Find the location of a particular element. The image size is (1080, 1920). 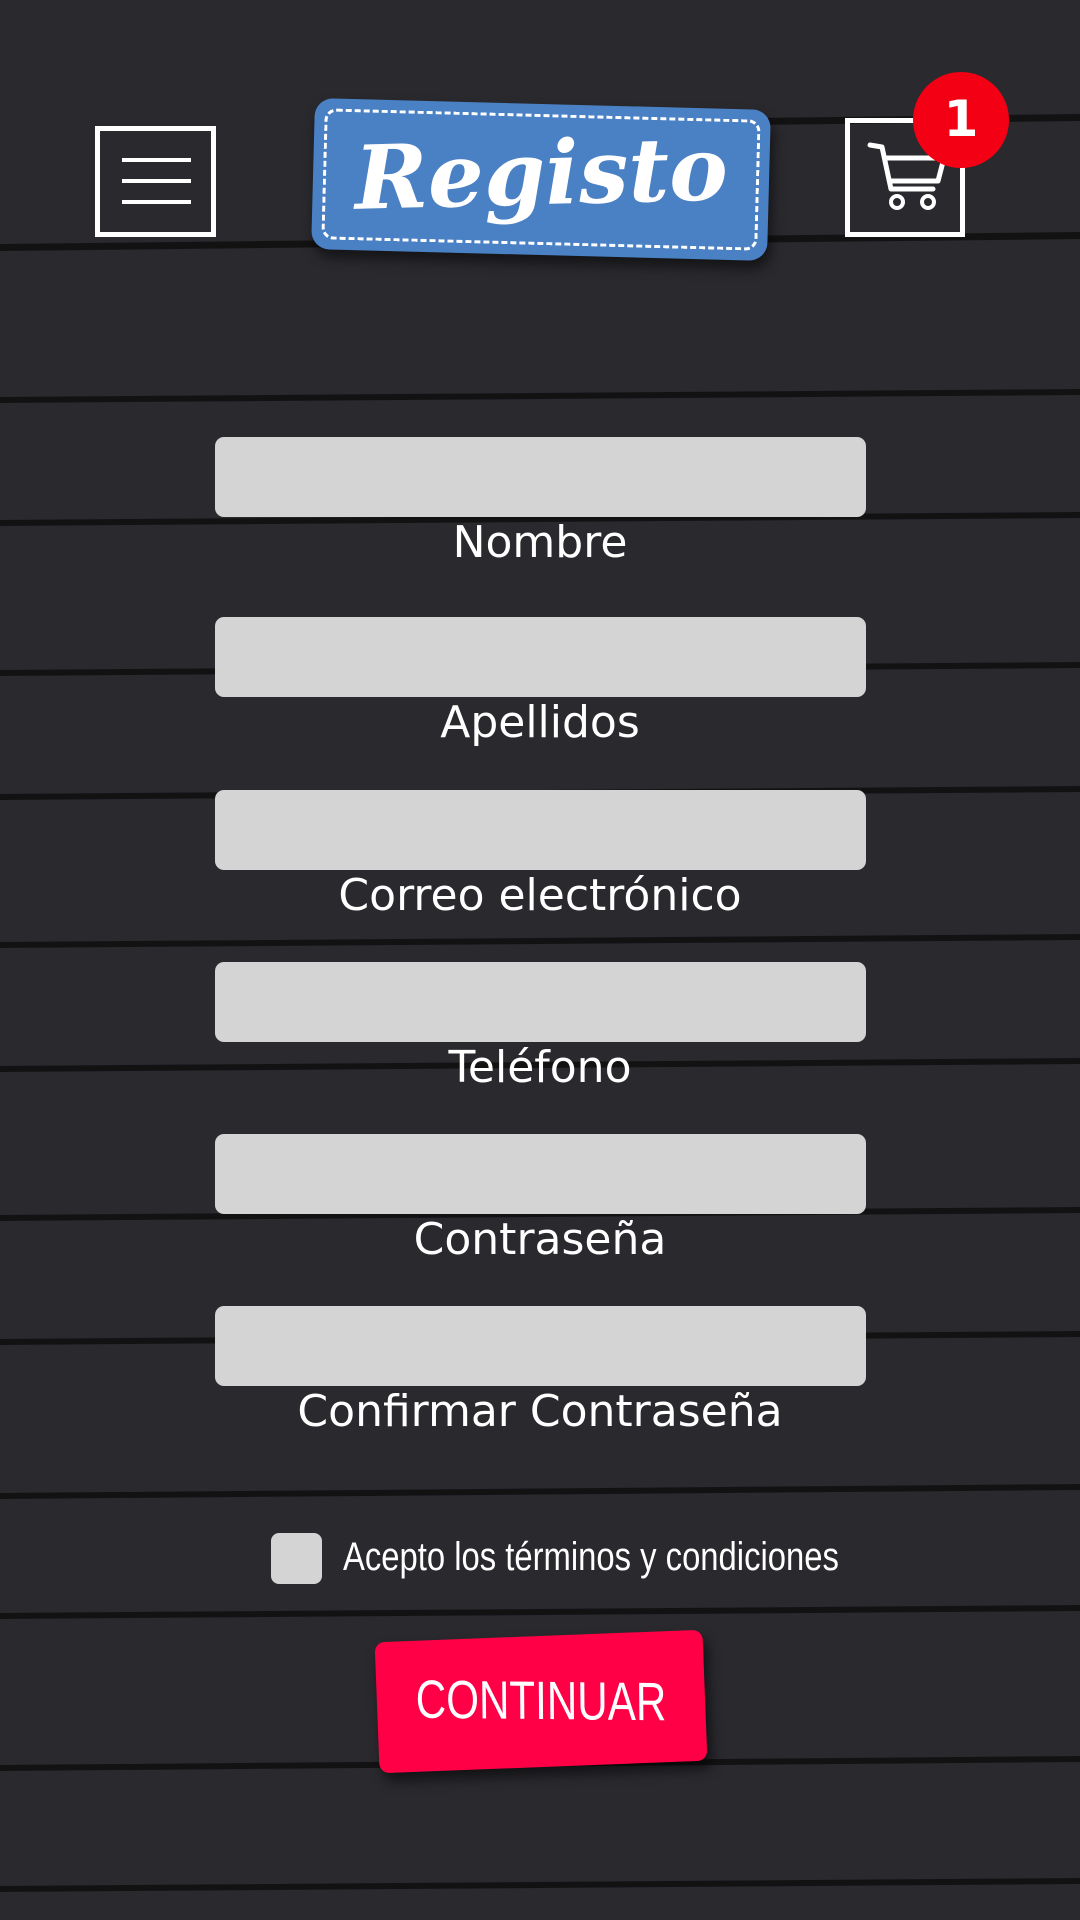

confirm-password-input is located at coordinates (540, 1346).